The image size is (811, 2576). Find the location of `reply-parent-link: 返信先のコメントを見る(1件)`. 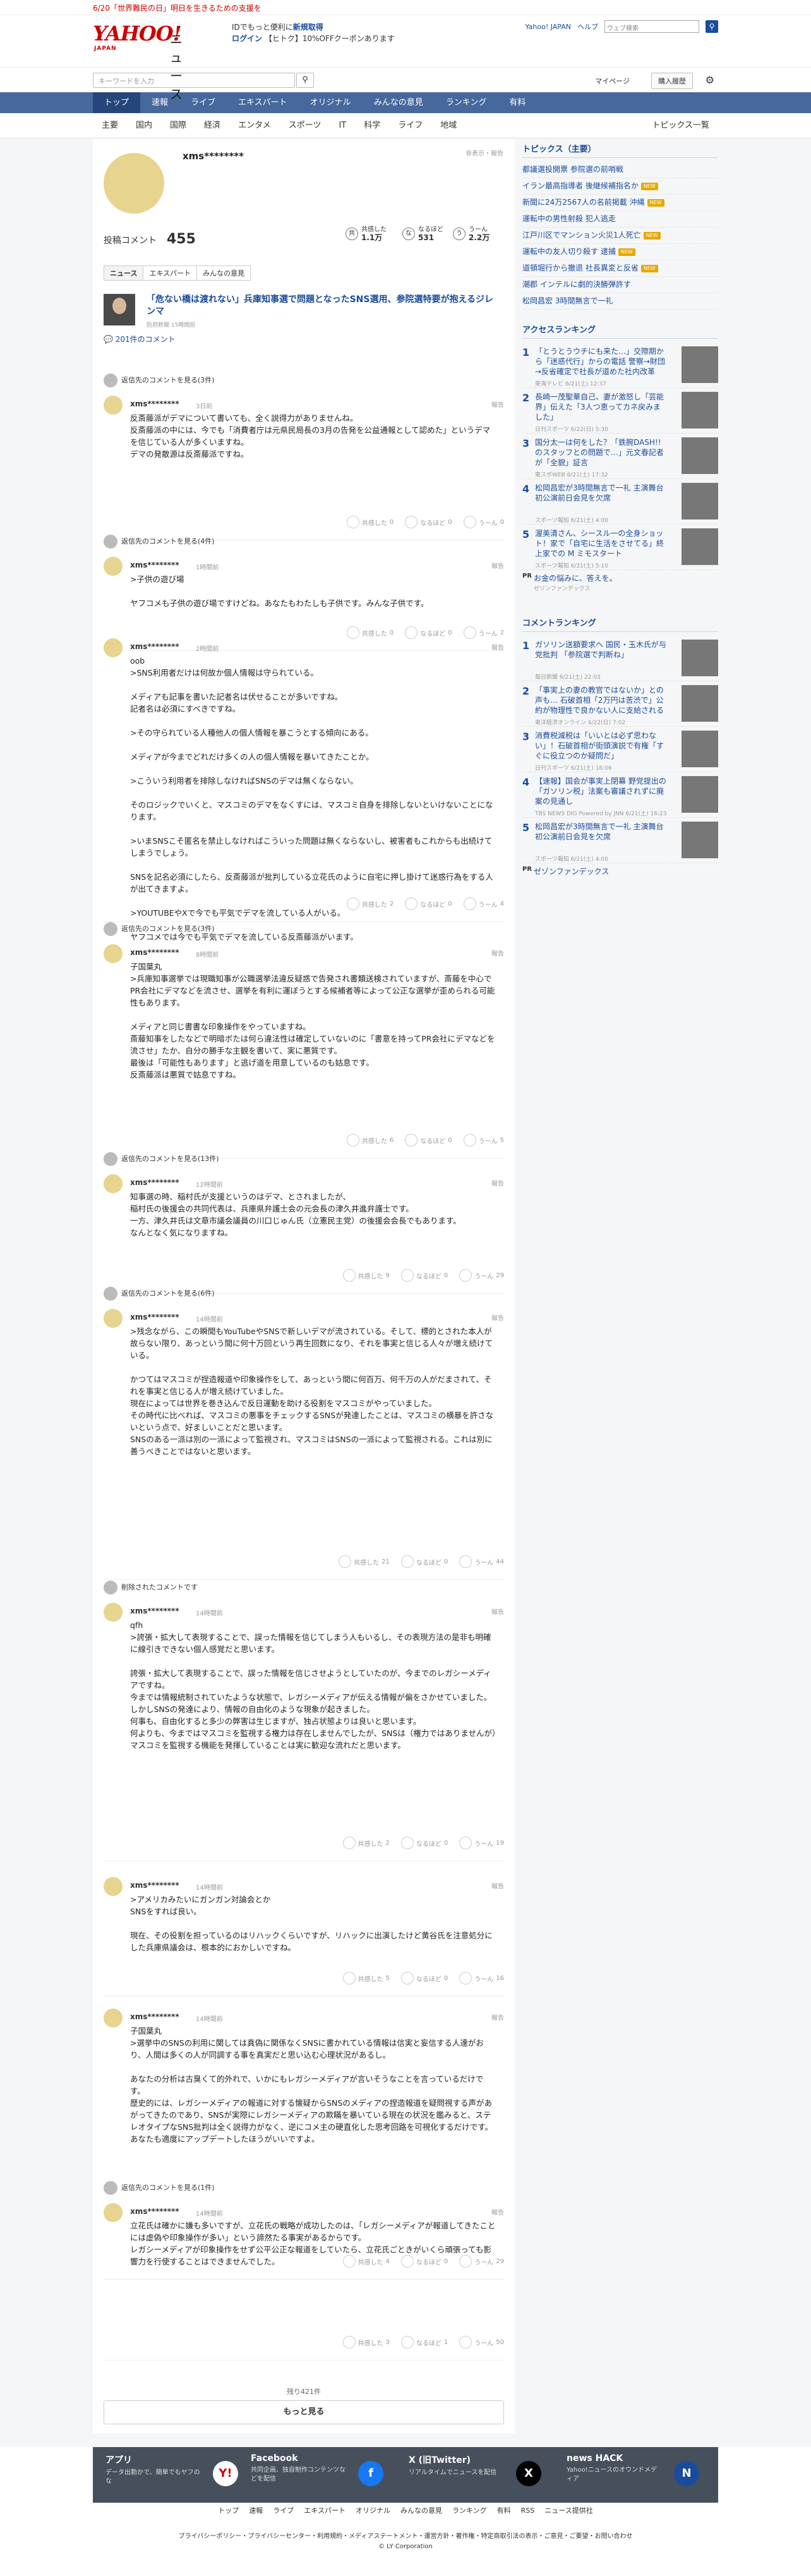

reply-parent-link: 返信先のコメントを見る(1件) is located at coordinates (304, 2188).